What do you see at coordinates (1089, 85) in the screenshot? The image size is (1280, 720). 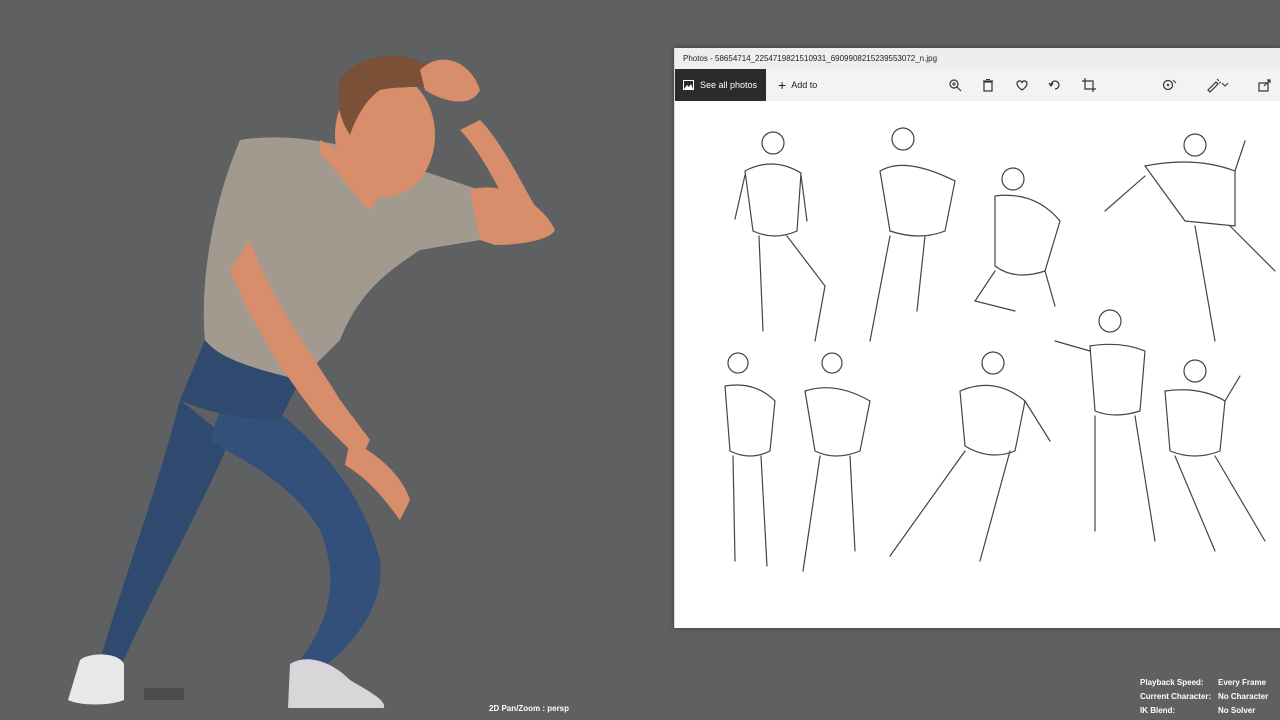 I see `crop-icon` at bounding box center [1089, 85].